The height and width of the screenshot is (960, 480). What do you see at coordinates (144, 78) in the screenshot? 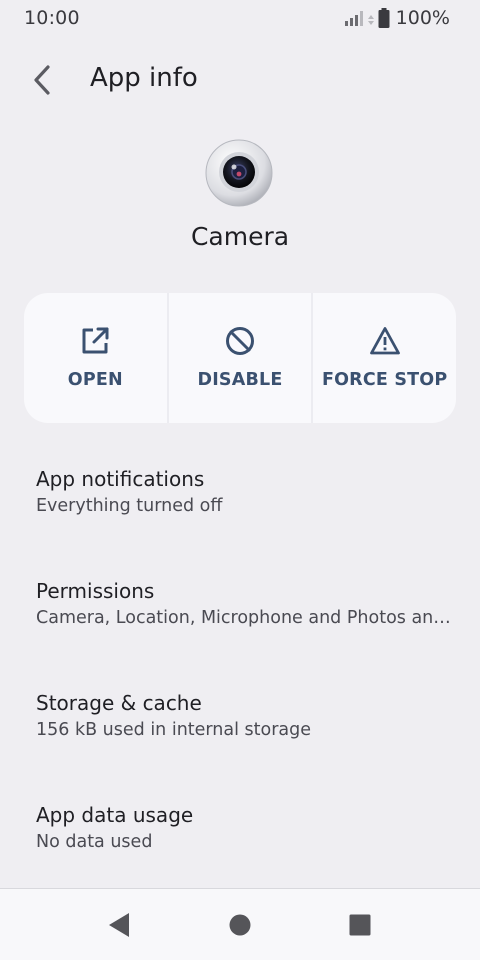
I see `page-title: App info` at bounding box center [144, 78].